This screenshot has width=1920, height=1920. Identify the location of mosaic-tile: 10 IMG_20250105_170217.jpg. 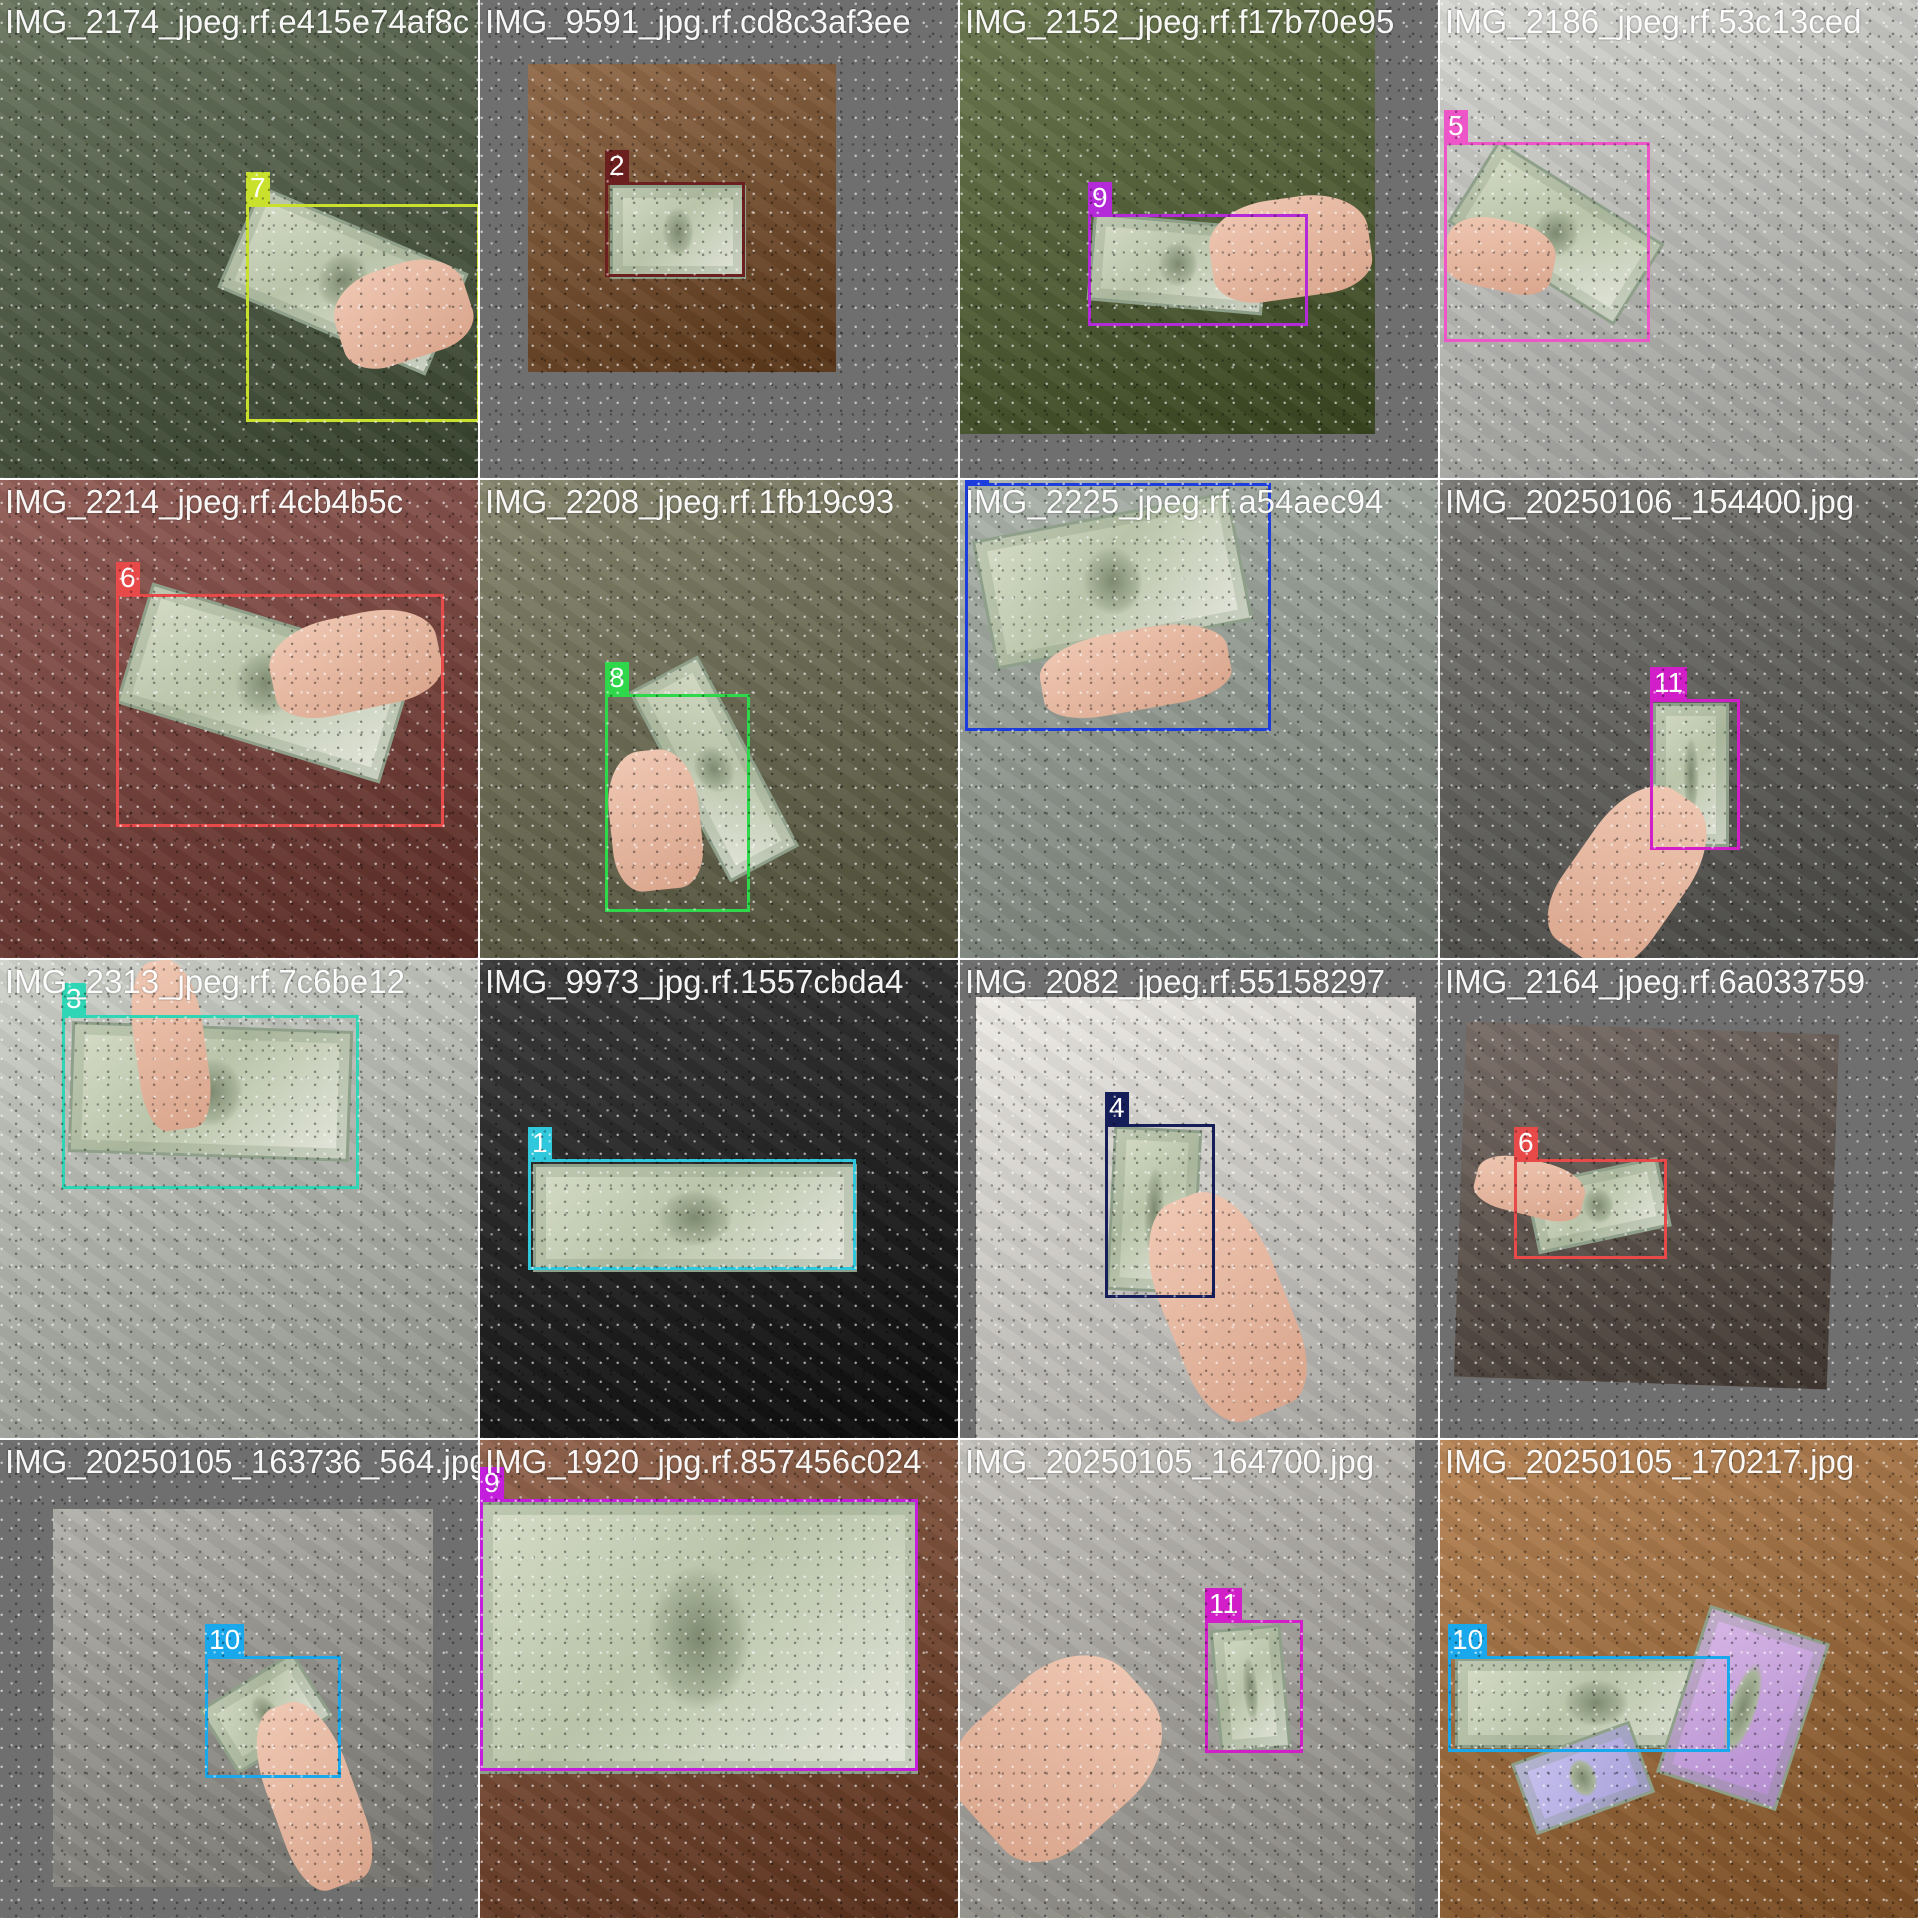
(1679, 1679).